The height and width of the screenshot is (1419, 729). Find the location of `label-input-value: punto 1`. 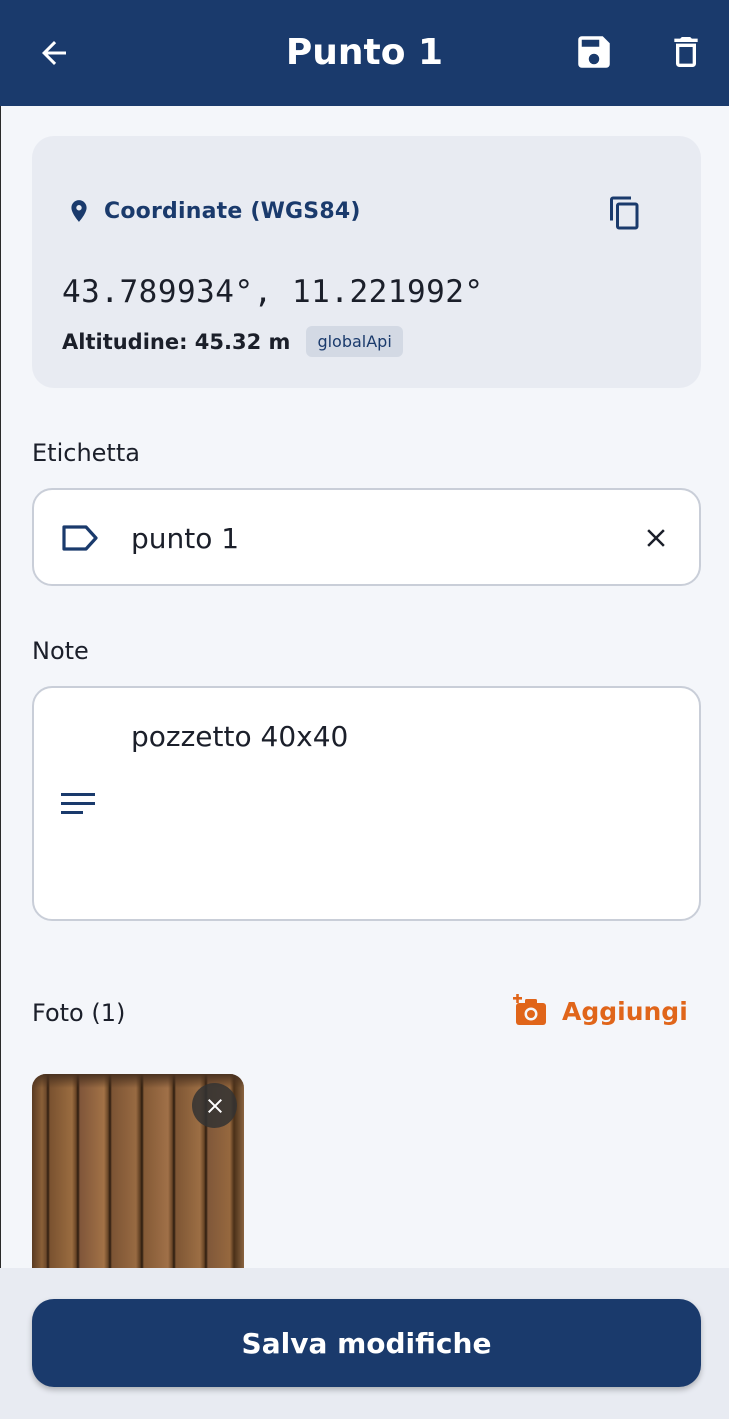

label-input-value: punto 1 is located at coordinates (185, 538).